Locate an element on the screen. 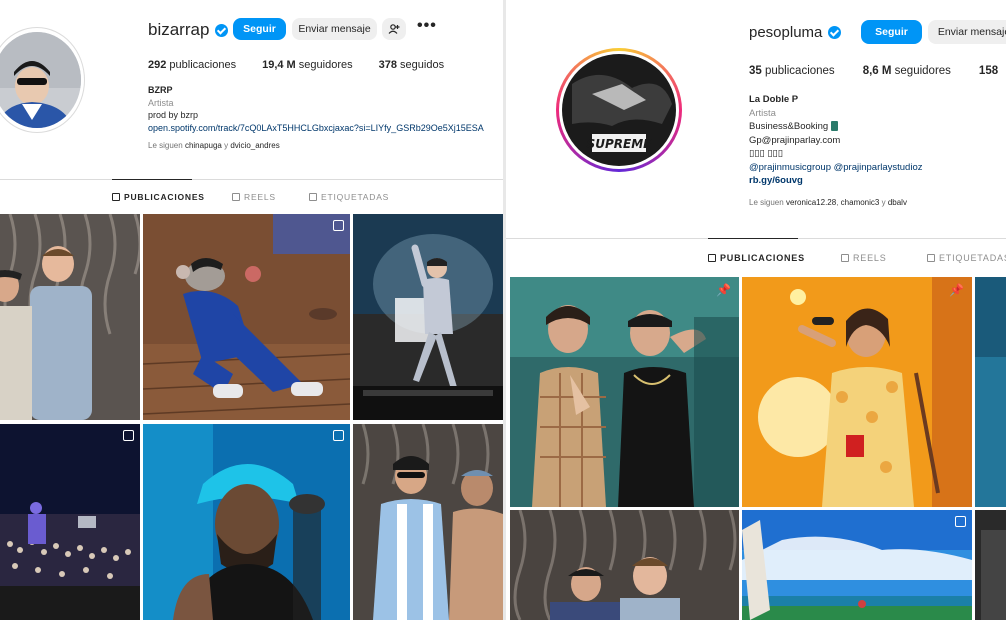  username: pesopluma is located at coordinates (795, 32).